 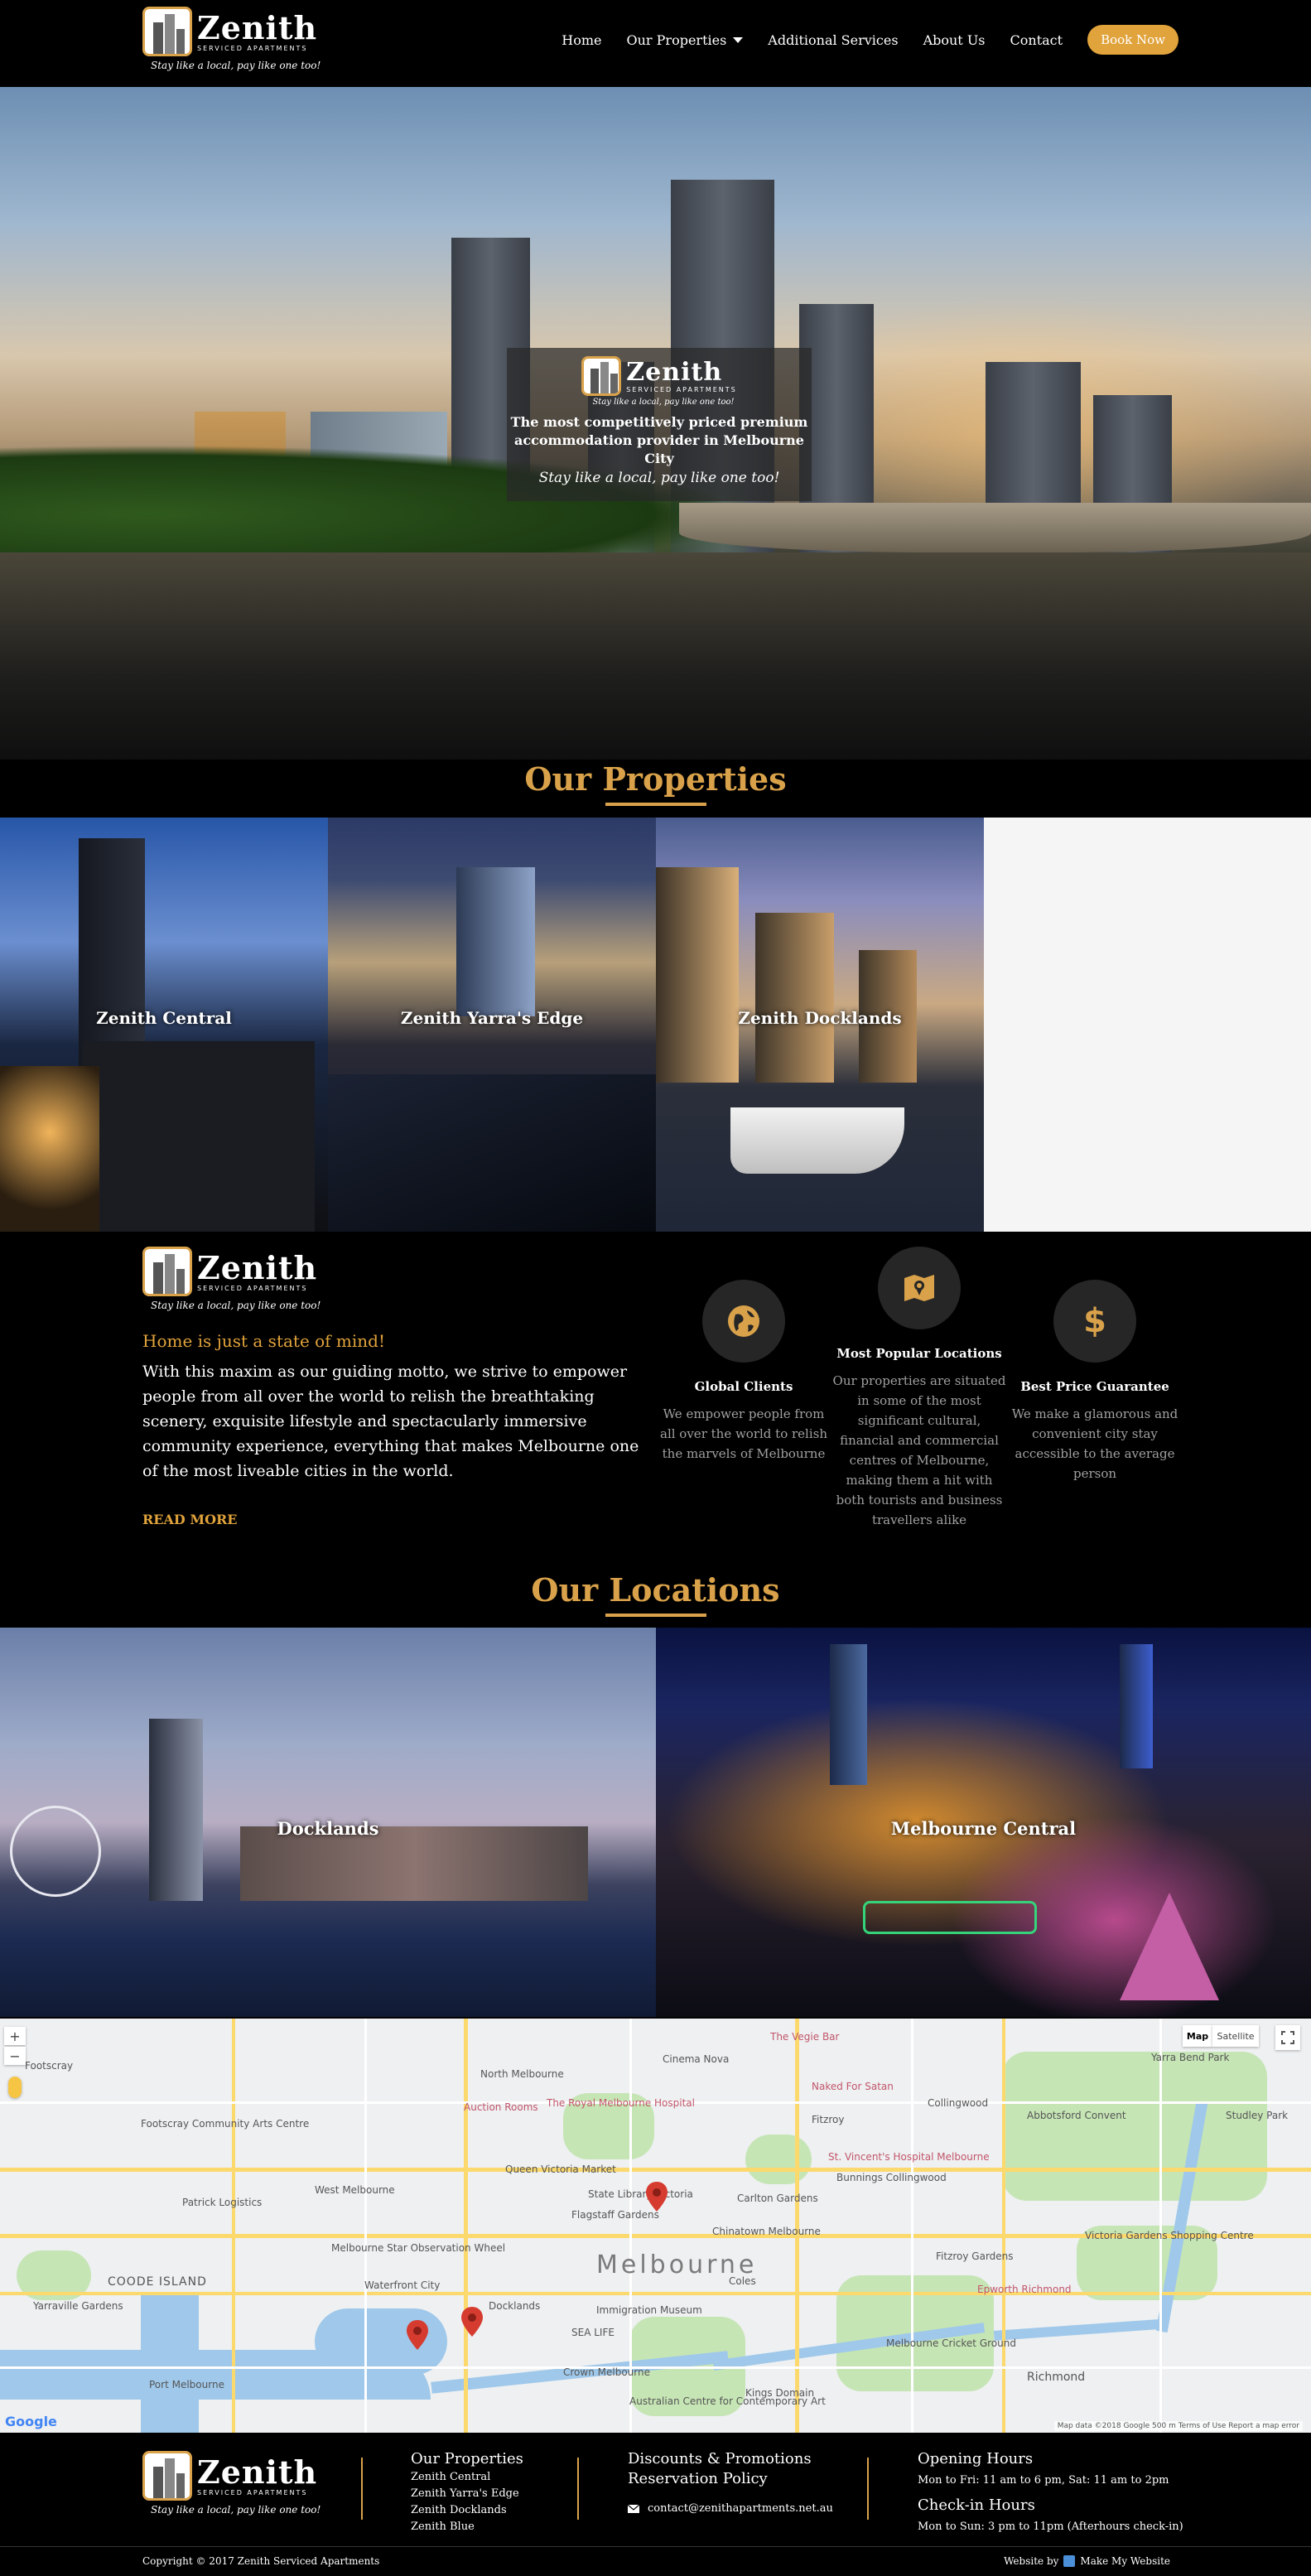 I want to click on footer-discounts-link: Discounts & Promotions, so click(x=730, y=2459).